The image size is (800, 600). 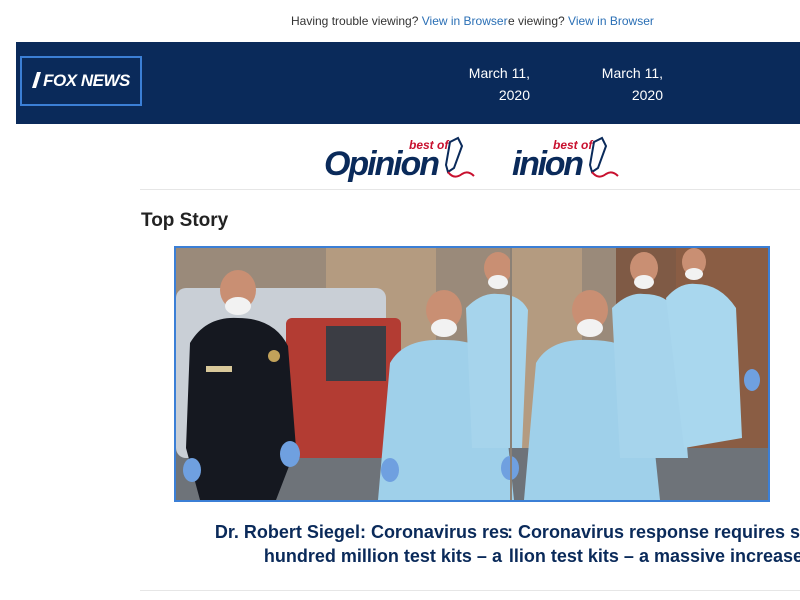 I want to click on divider, so click(x=470, y=189).